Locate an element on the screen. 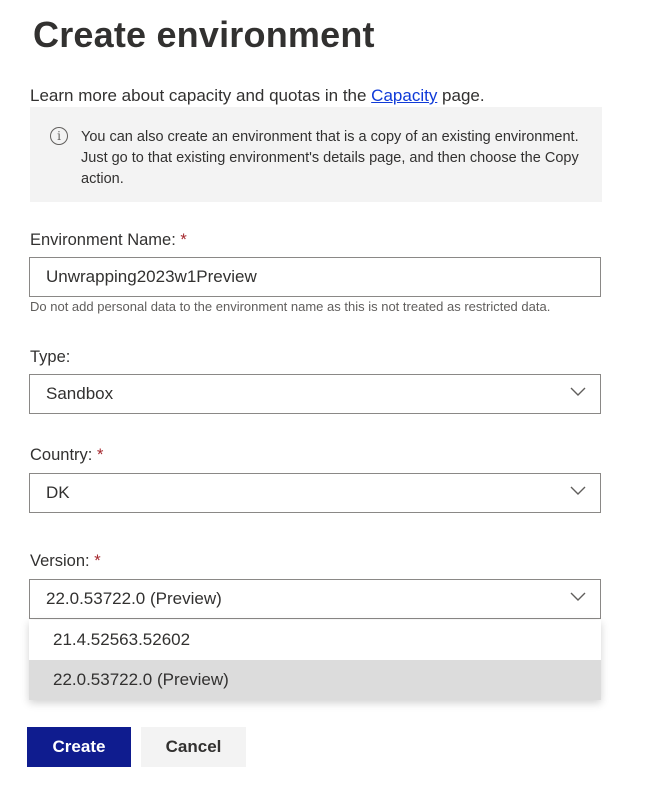  version-options-list: 21.4.52563.52602 22.0.53722.0 (Preview) is located at coordinates (315, 660).